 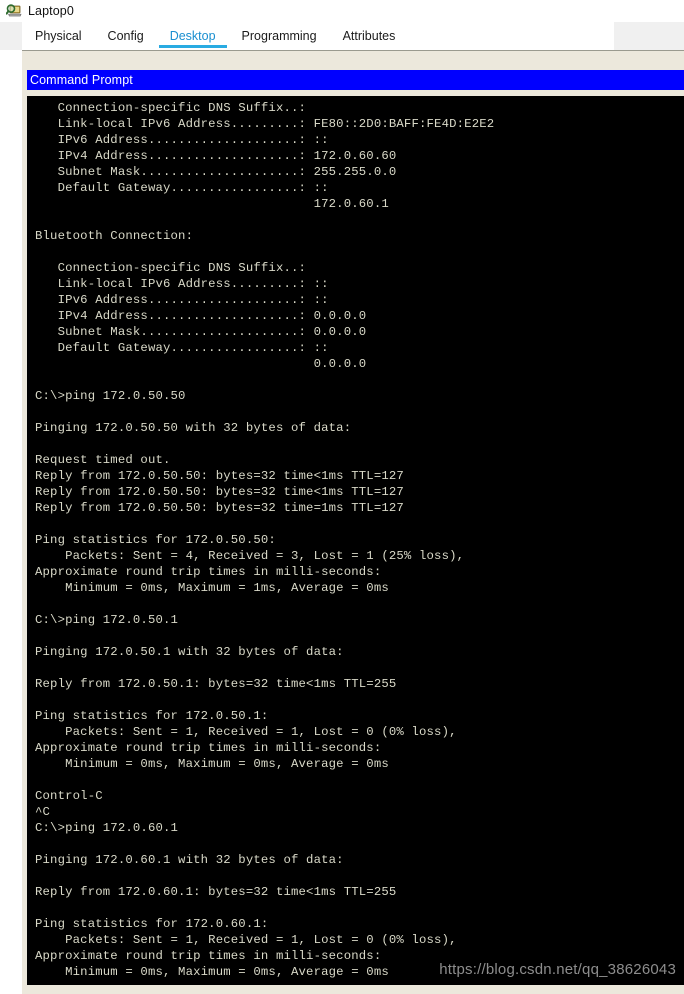 I want to click on window-titlebar: Laptop0, so click(x=342, y=11).